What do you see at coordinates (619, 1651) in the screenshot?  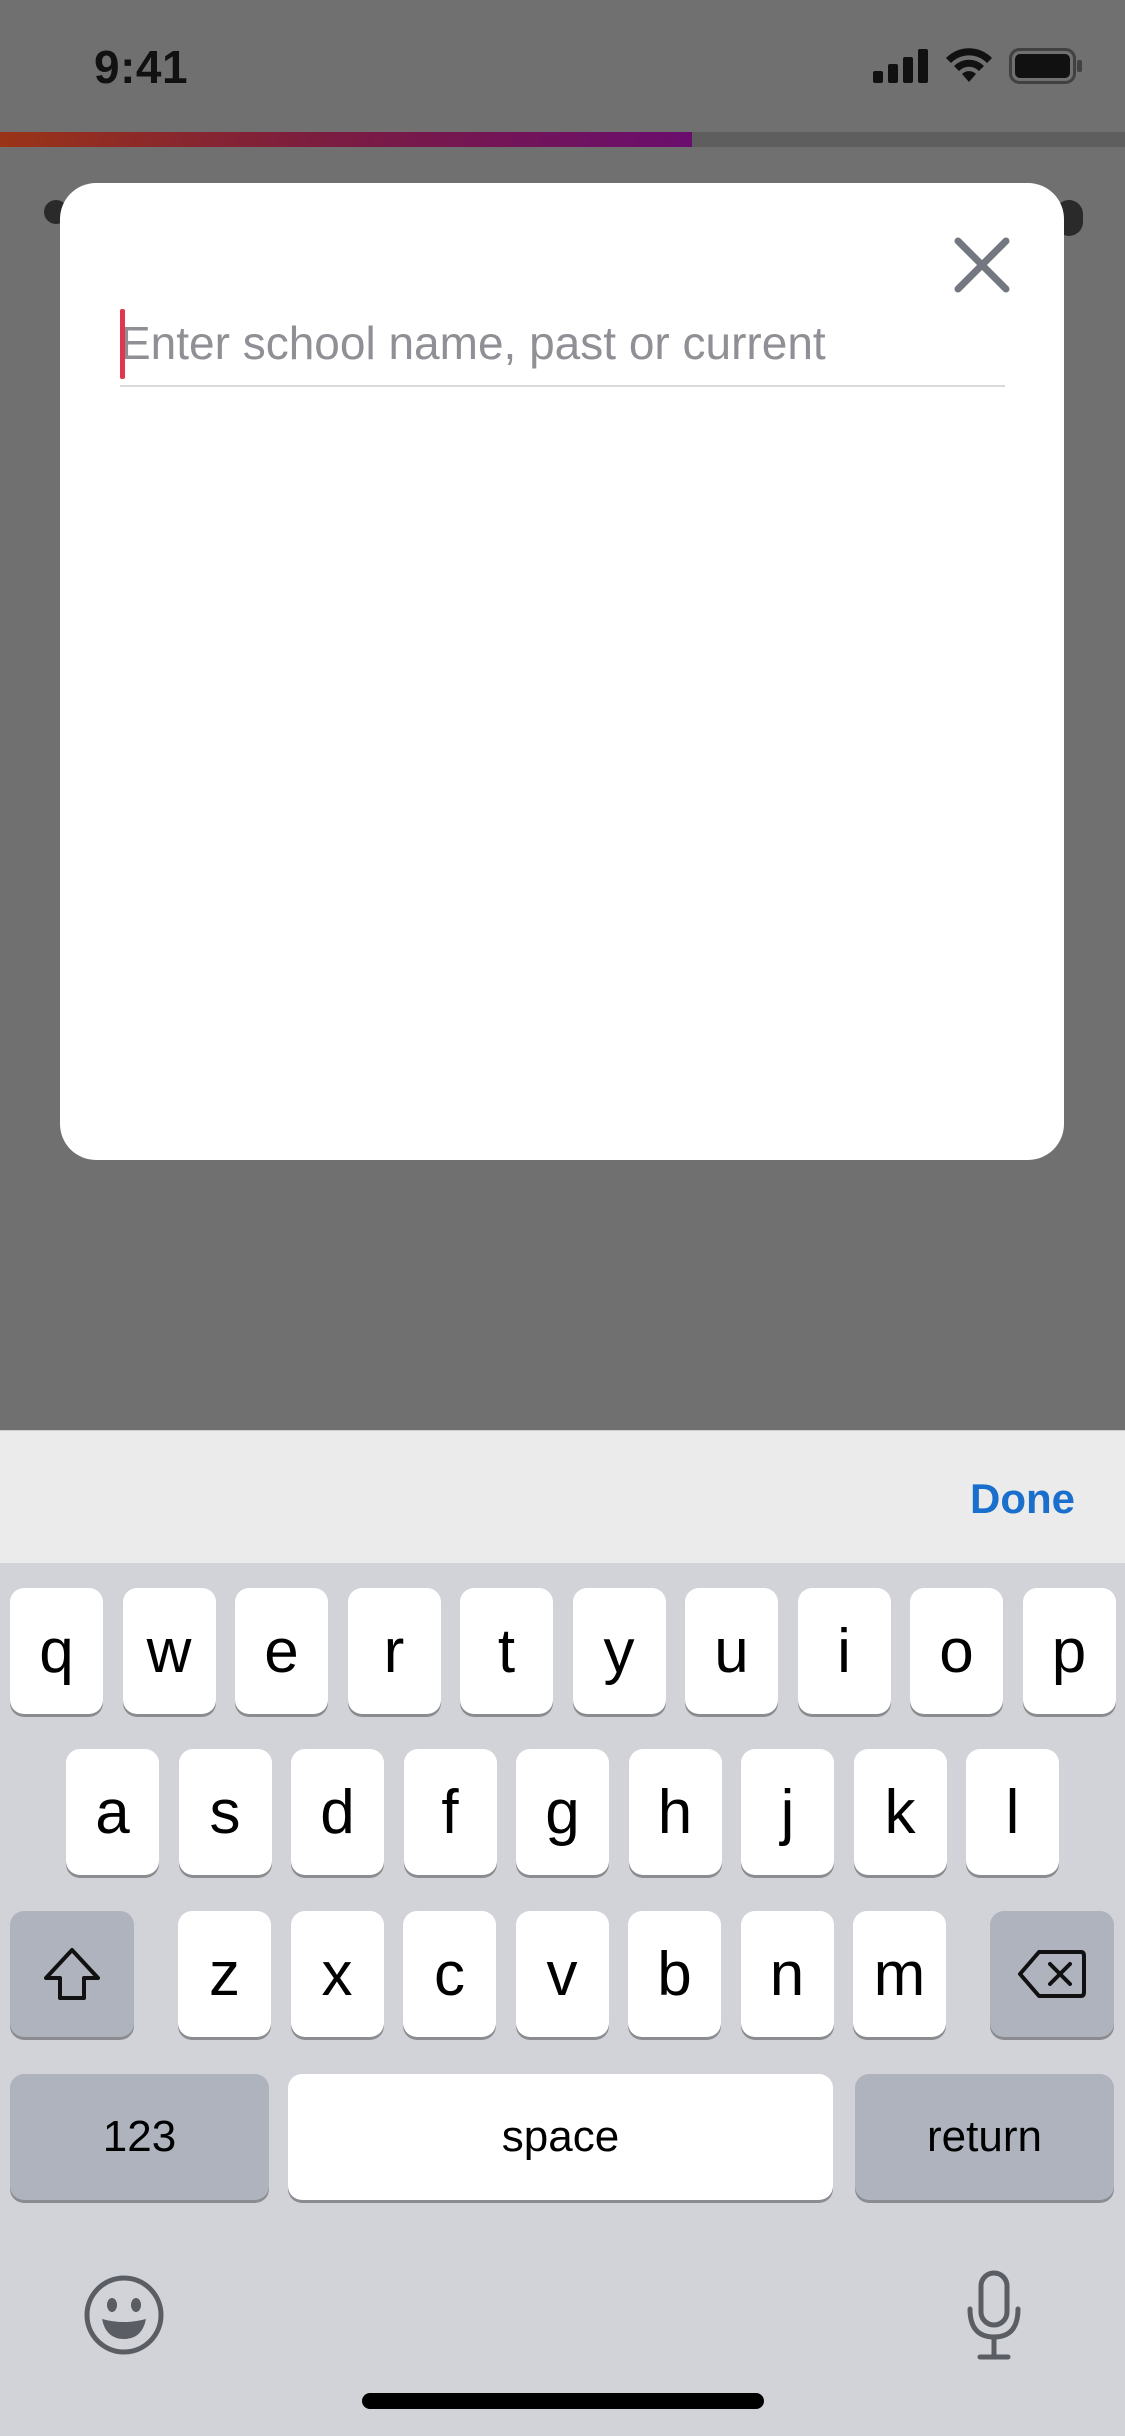 I see `key-y: y` at bounding box center [619, 1651].